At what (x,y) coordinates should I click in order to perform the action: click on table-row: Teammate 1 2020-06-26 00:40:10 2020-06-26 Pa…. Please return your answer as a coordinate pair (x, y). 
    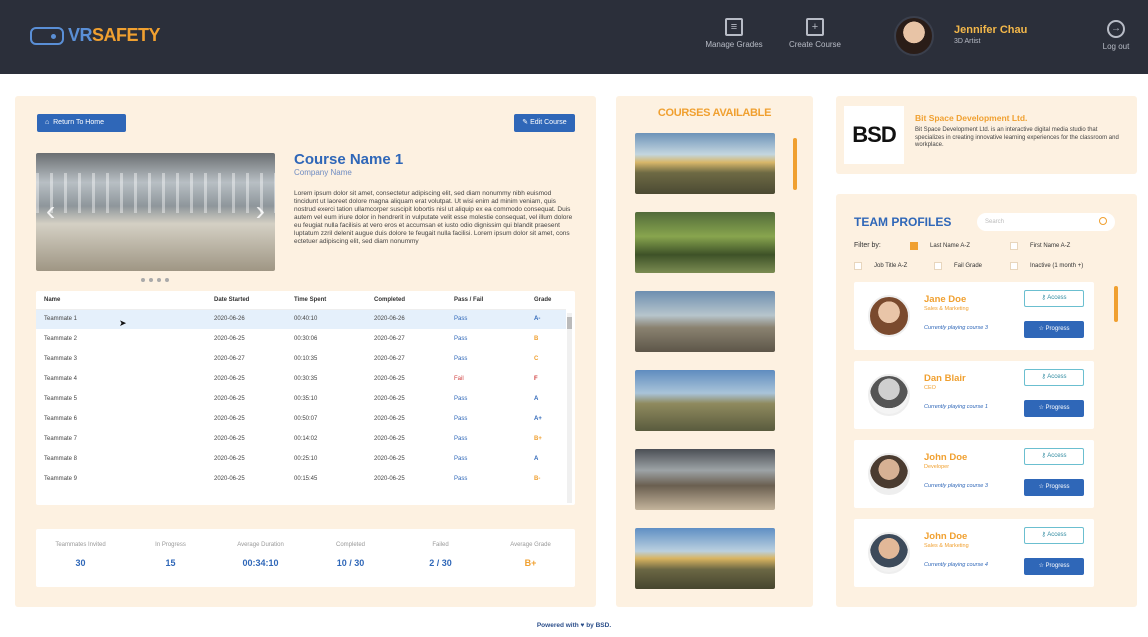
    Looking at the image, I should click on (301, 319).